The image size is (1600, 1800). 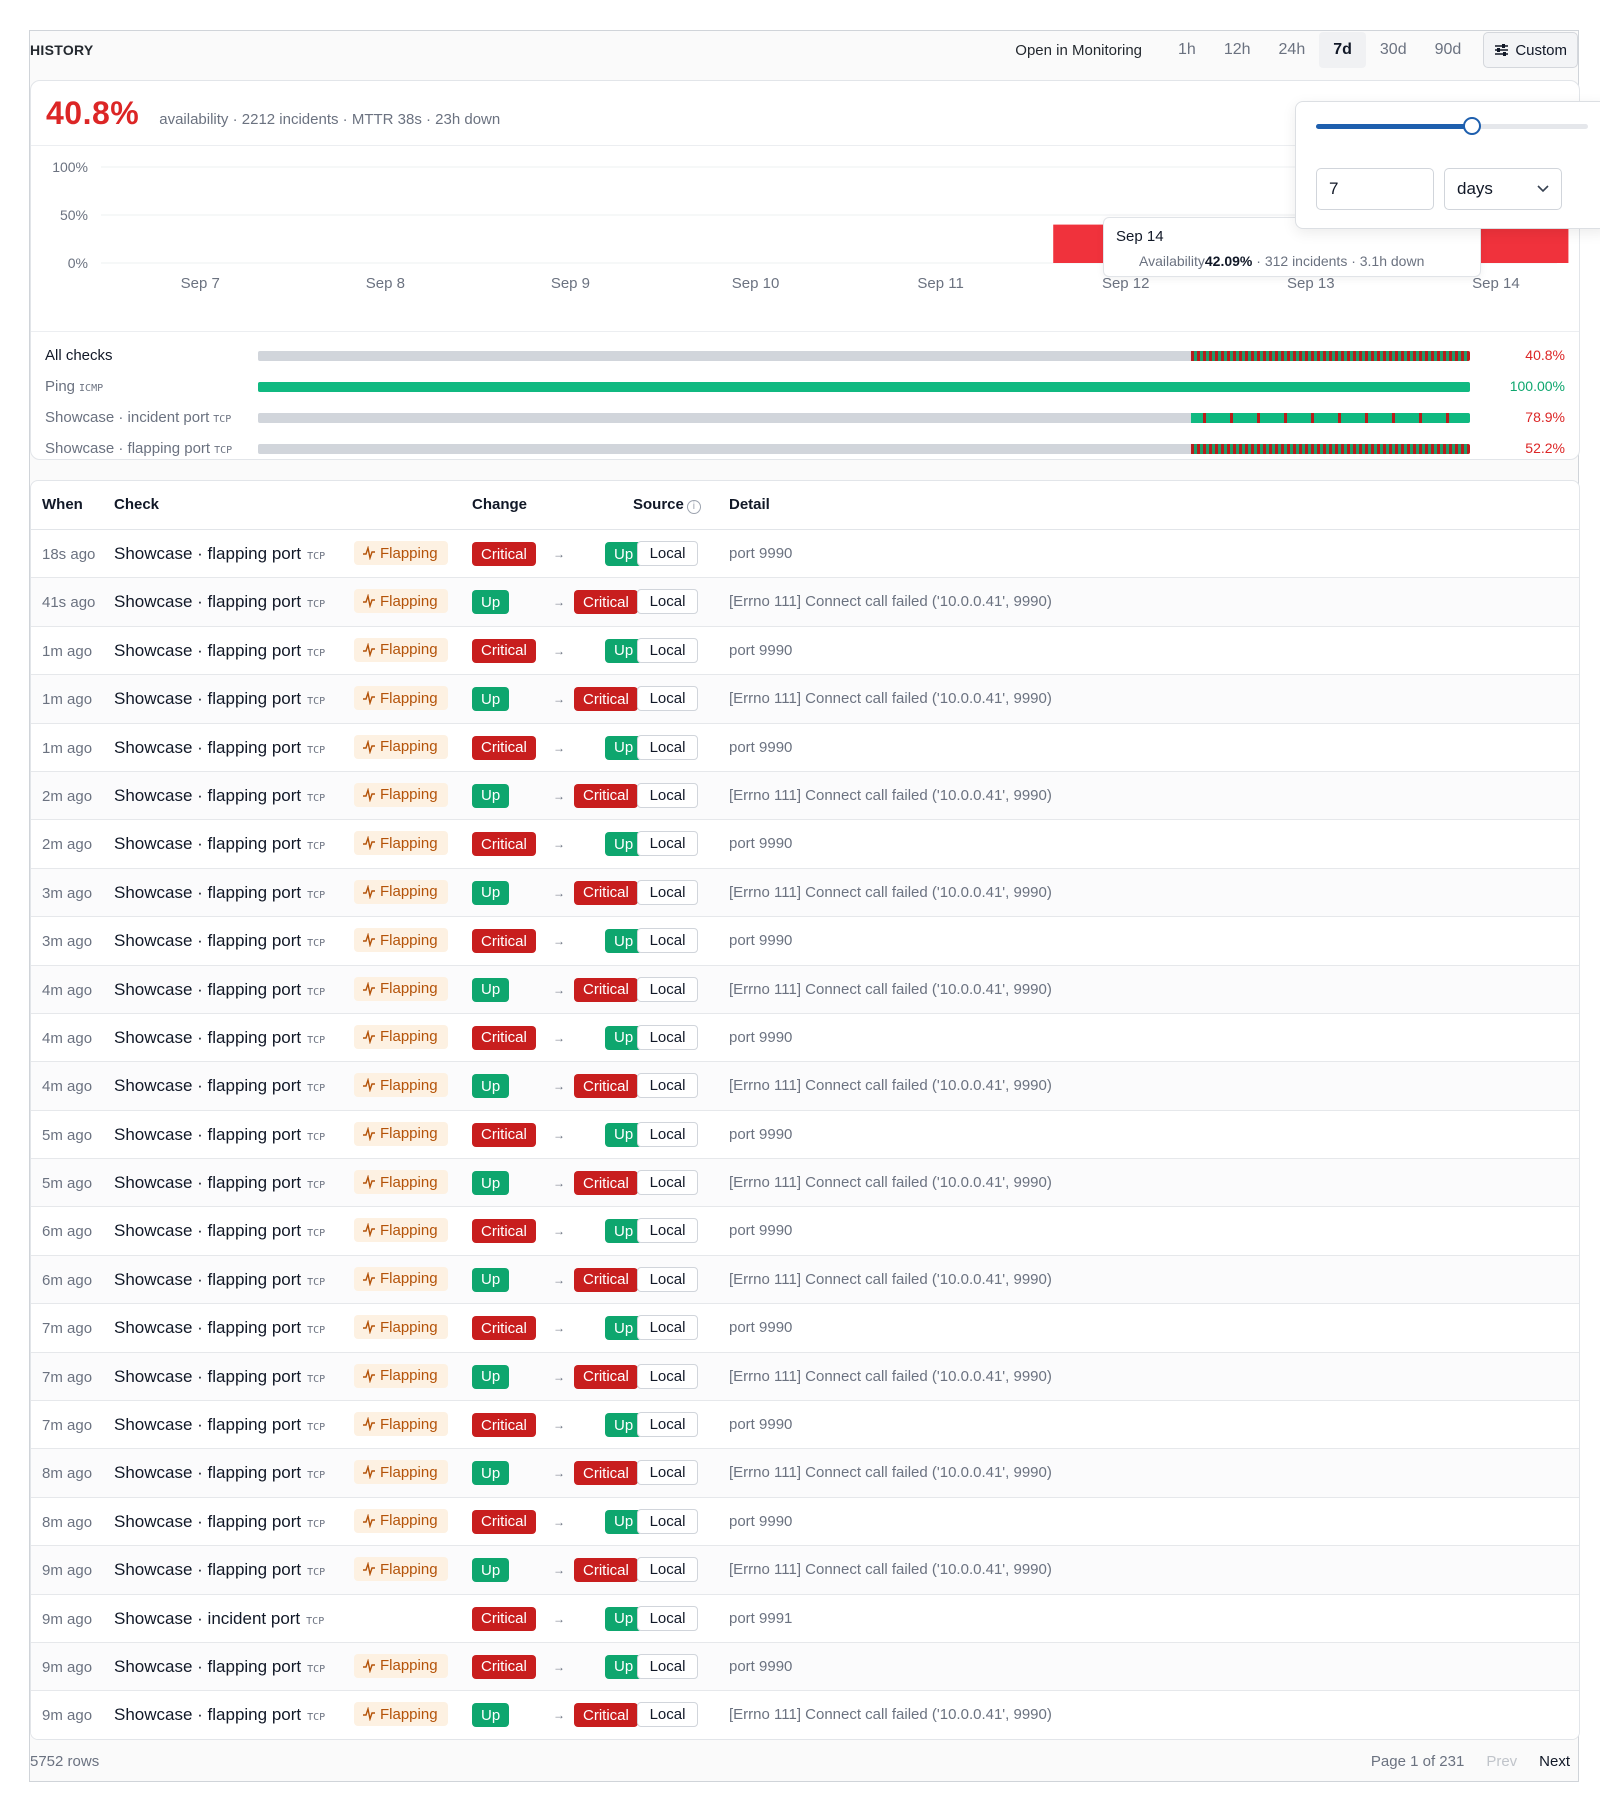 I want to click on col-detail: Detail, so click(x=749, y=504).